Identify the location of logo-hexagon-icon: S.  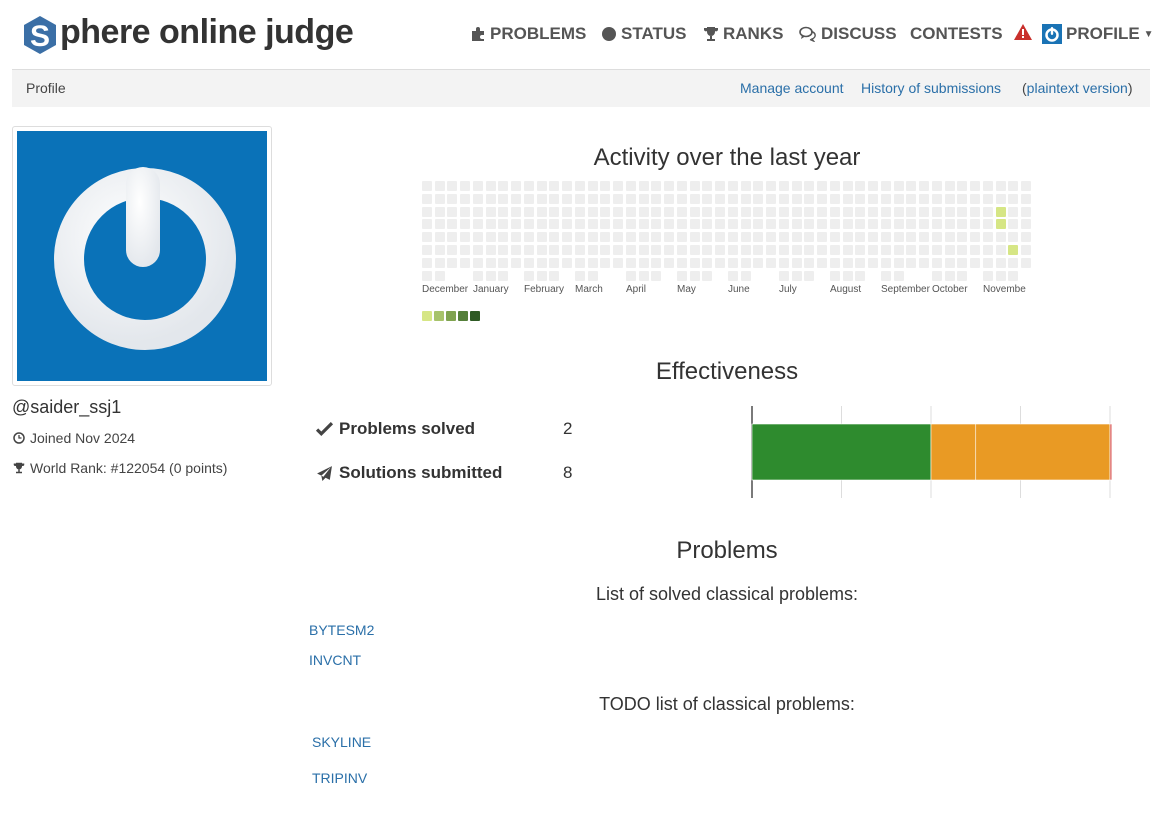
(40, 35).